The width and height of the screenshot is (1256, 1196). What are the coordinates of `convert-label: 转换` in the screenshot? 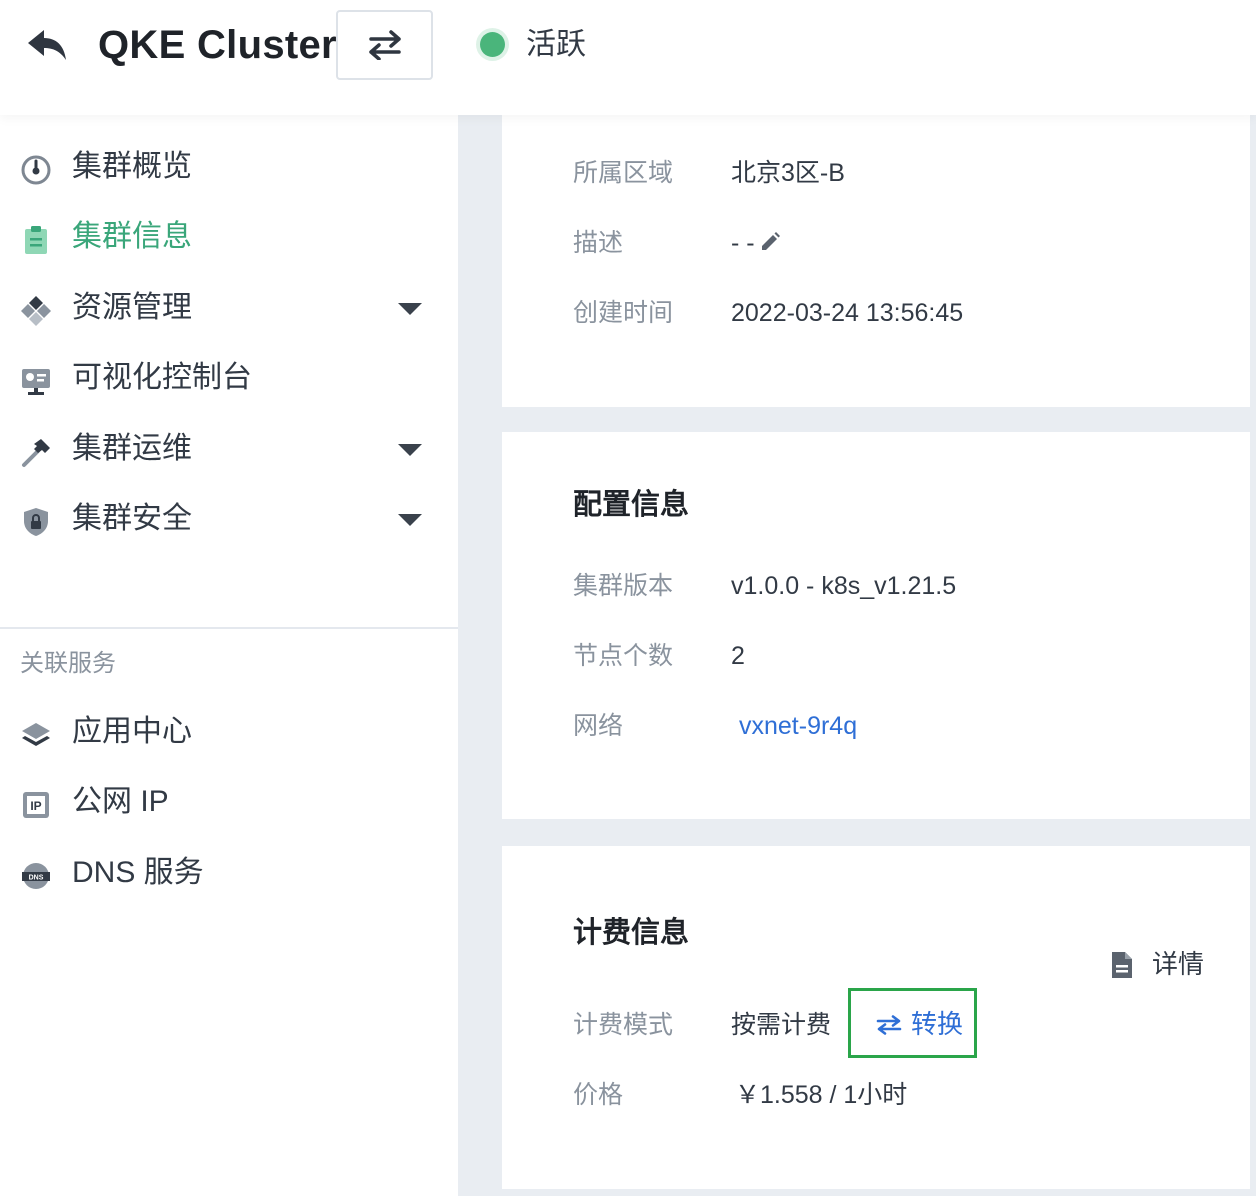 It's located at (937, 1024).